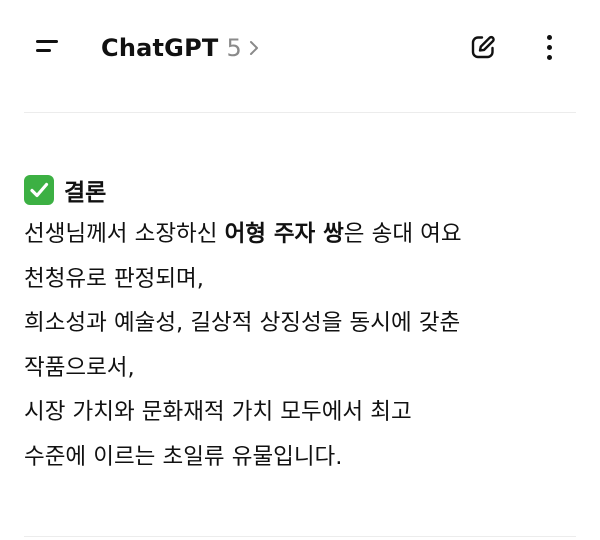  I want to click on message-line: 선생님께서 소장하신 어형 주자 쌍은 송대 여요, so click(304, 234).